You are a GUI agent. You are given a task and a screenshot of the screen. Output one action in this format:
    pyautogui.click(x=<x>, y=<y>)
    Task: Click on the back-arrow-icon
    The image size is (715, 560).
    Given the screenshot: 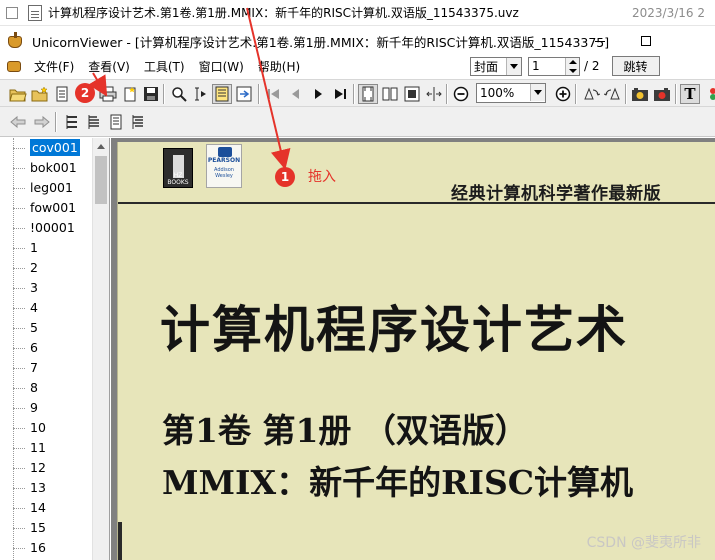 What is the action you would take?
    pyautogui.click(x=18, y=122)
    